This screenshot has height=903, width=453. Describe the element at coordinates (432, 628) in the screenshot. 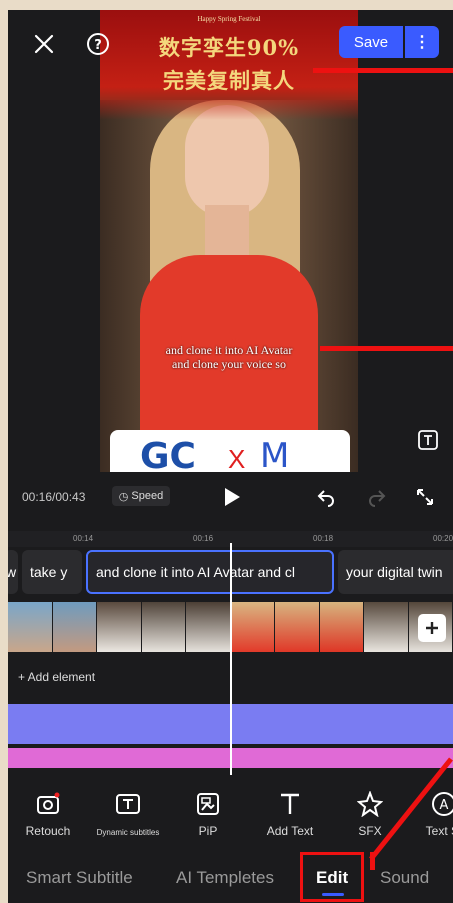

I see `add-clip-button` at that location.